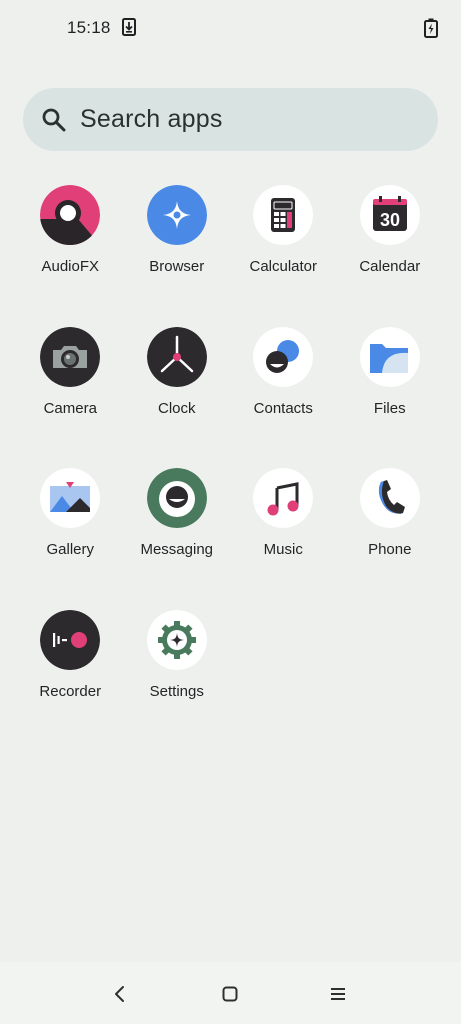 The height and width of the screenshot is (1024, 461). Describe the element at coordinates (70, 550) in the screenshot. I see `app-label: Gallery` at that location.